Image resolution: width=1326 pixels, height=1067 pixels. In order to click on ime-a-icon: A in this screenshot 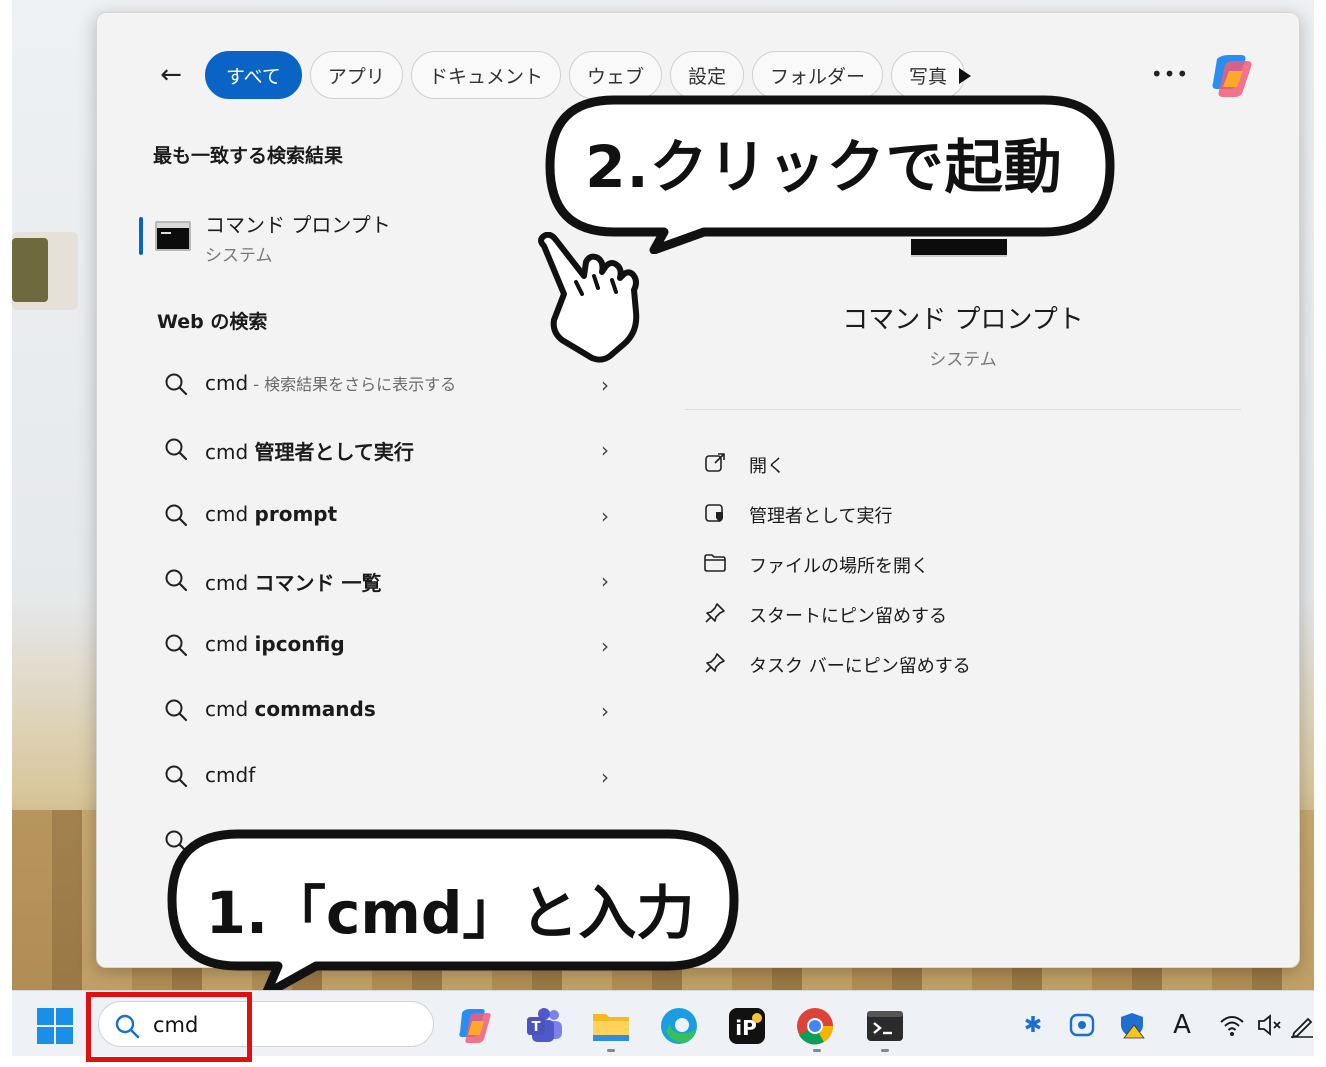, I will do `click(1182, 1025)`.